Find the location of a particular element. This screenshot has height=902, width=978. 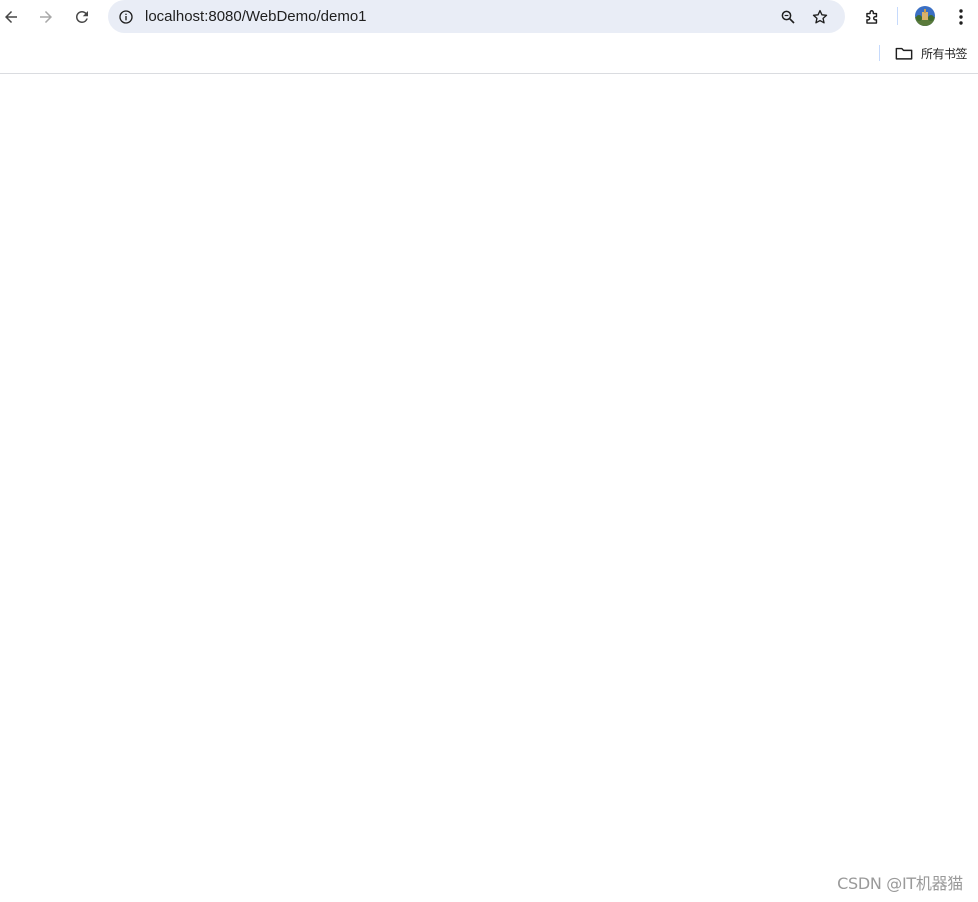

address-bar: localhost:8080/WebDemo/demo1 is located at coordinates (476, 16).